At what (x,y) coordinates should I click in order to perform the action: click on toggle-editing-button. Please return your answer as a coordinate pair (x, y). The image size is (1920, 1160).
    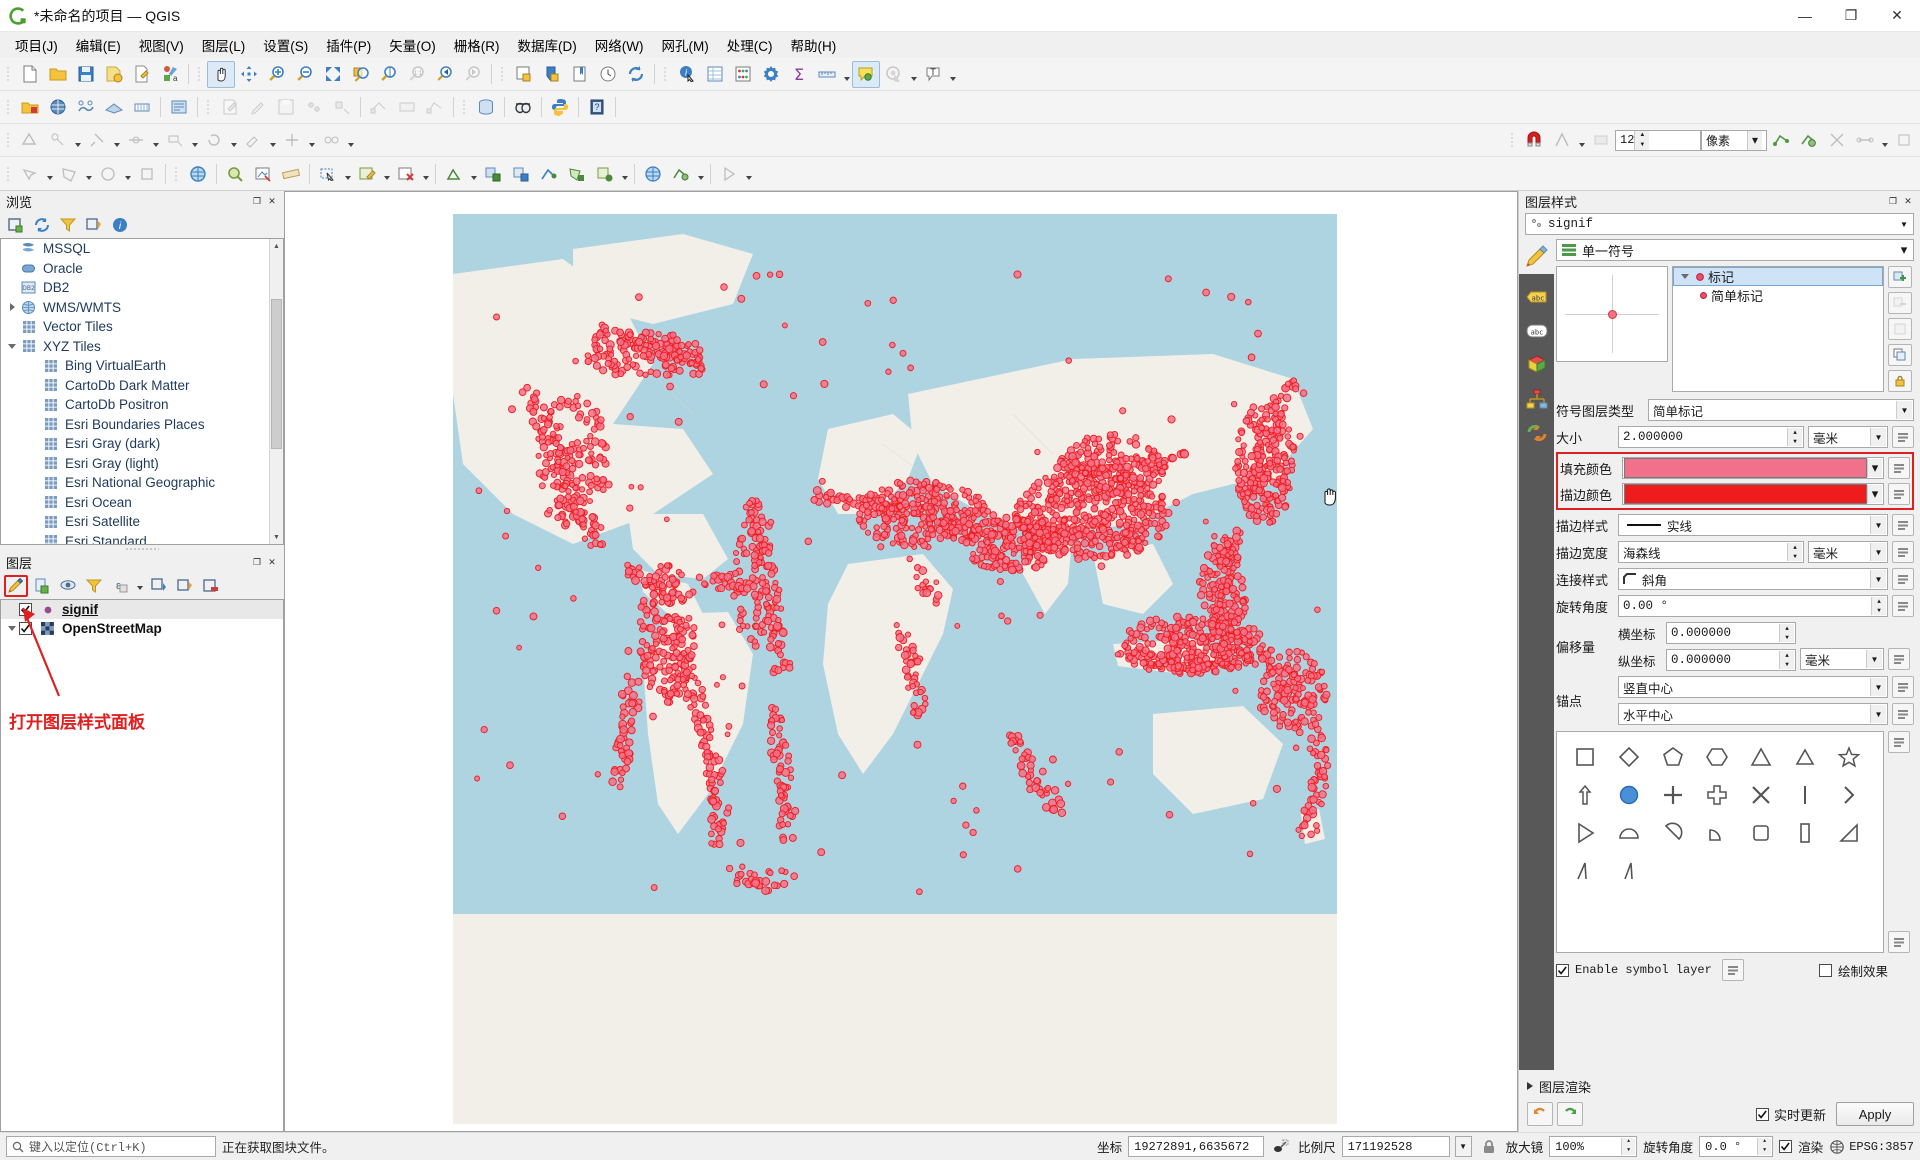
    Looking at the image, I should click on (258, 107).